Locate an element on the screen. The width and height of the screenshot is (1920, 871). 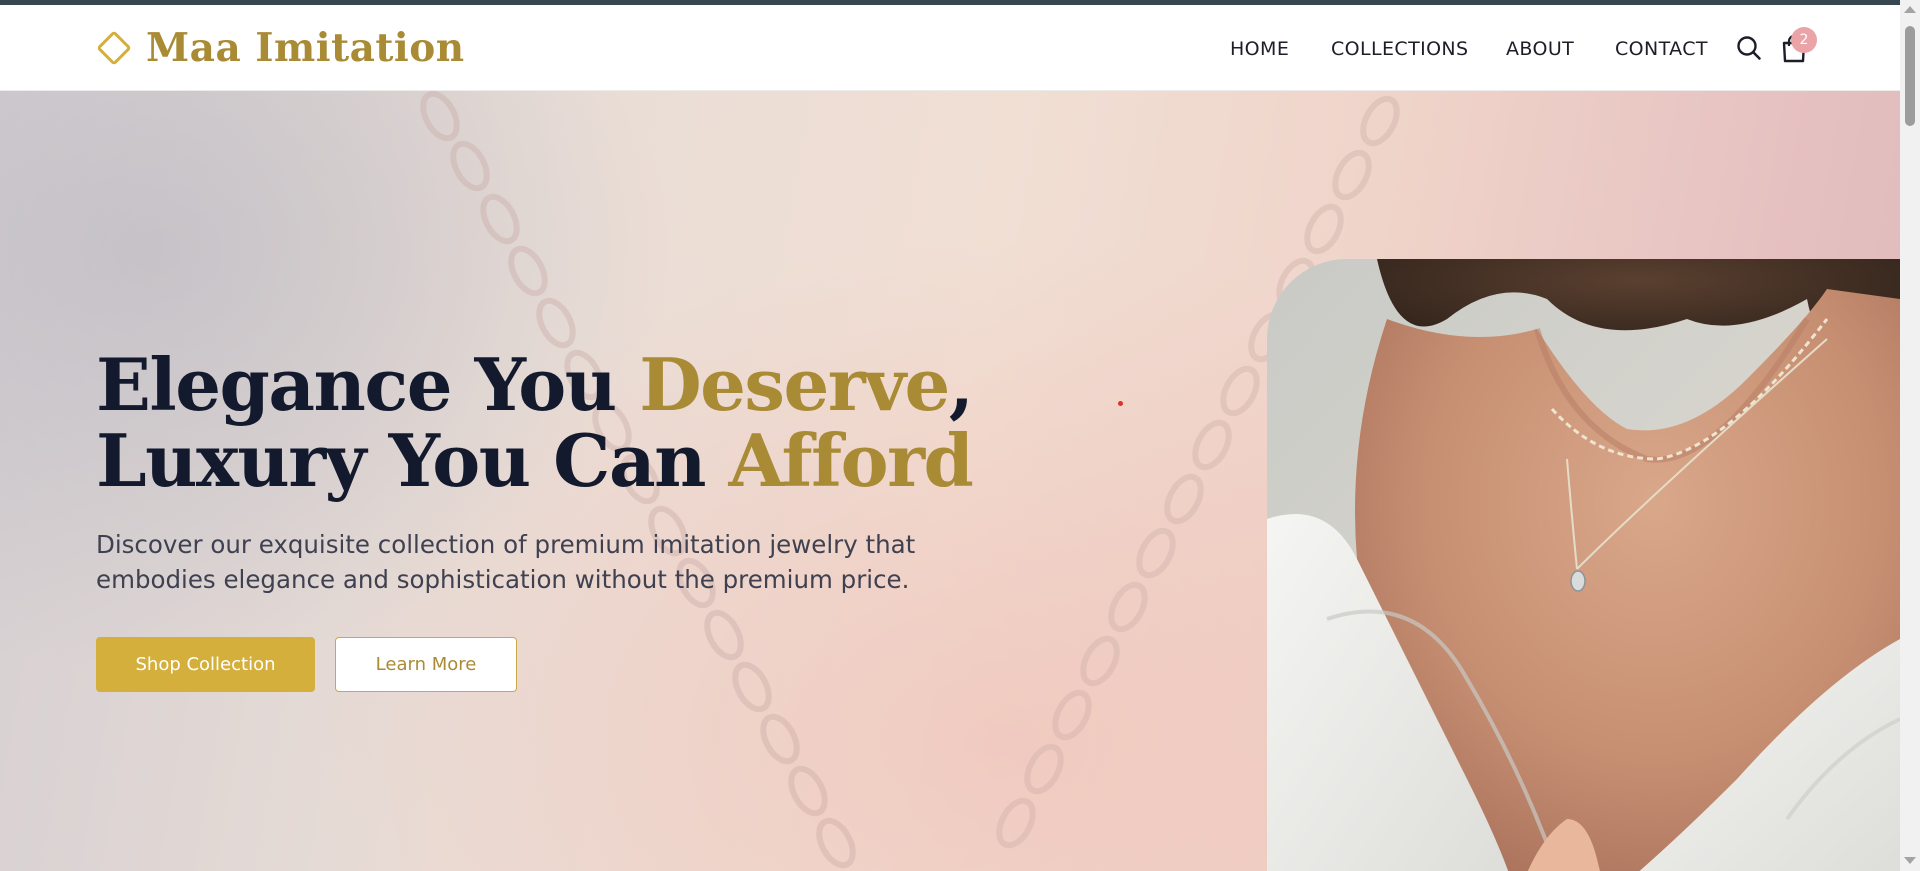
diamond-logo-icon is located at coordinates (114, 48).